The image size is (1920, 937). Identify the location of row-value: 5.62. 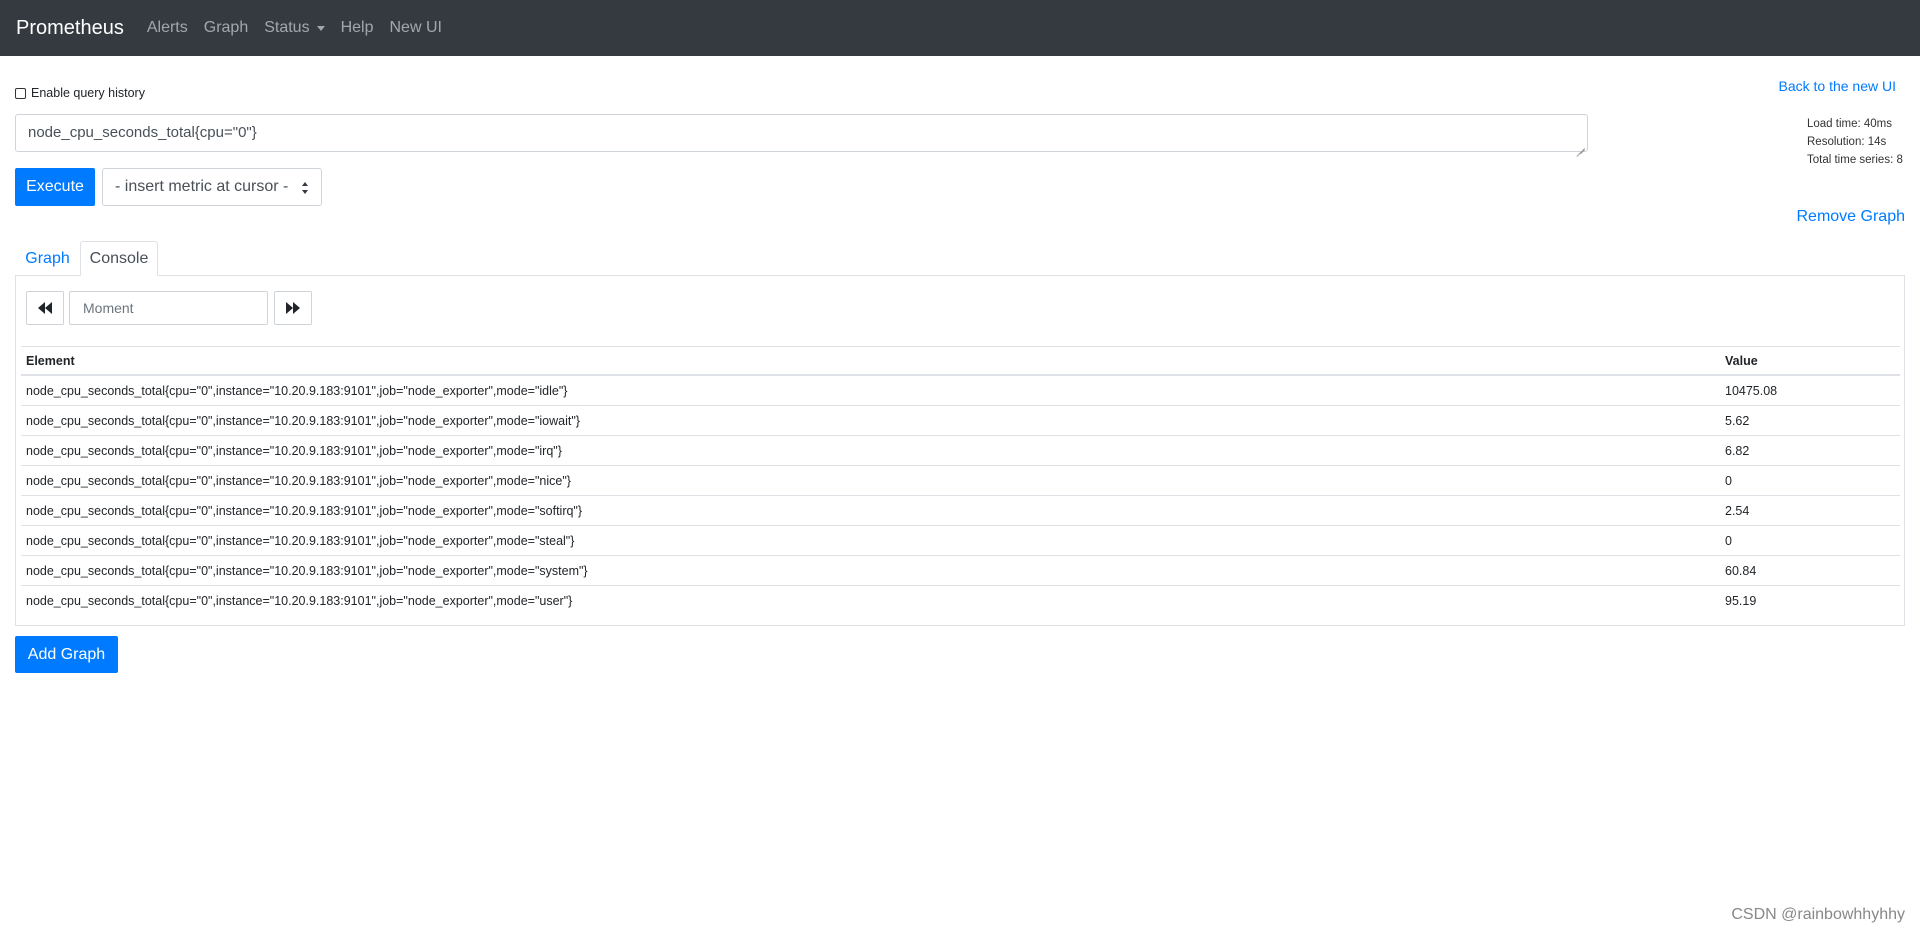
(1737, 420).